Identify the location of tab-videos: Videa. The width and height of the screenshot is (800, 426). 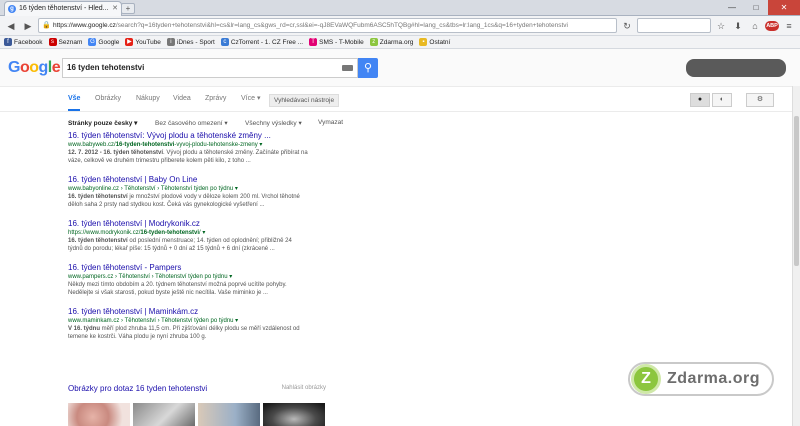
(182, 99).